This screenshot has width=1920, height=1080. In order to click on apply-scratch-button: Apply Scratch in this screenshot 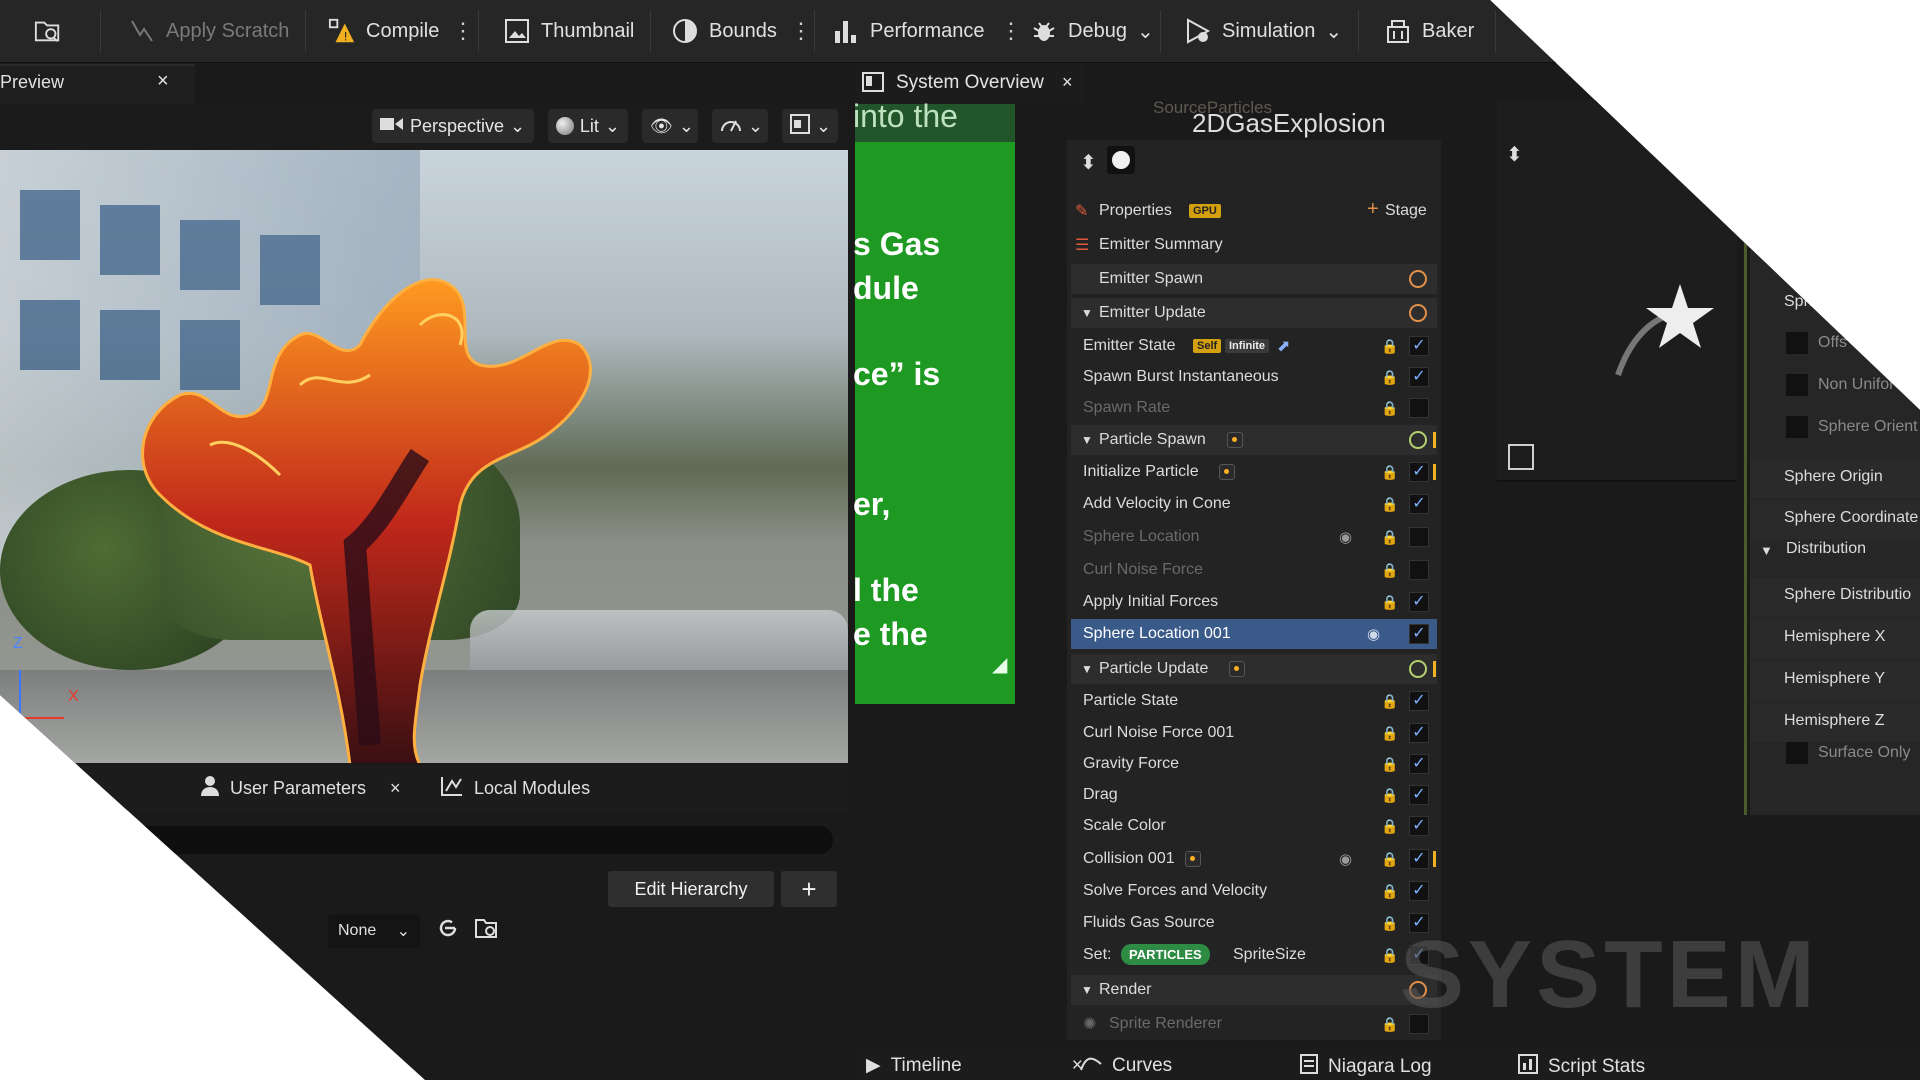, I will do `click(208, 31)`.